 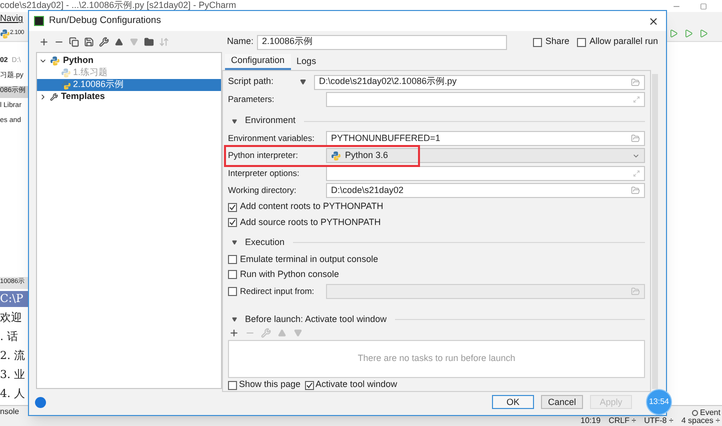 I want to click on profile-run-icon, so click(x=688, y=33).